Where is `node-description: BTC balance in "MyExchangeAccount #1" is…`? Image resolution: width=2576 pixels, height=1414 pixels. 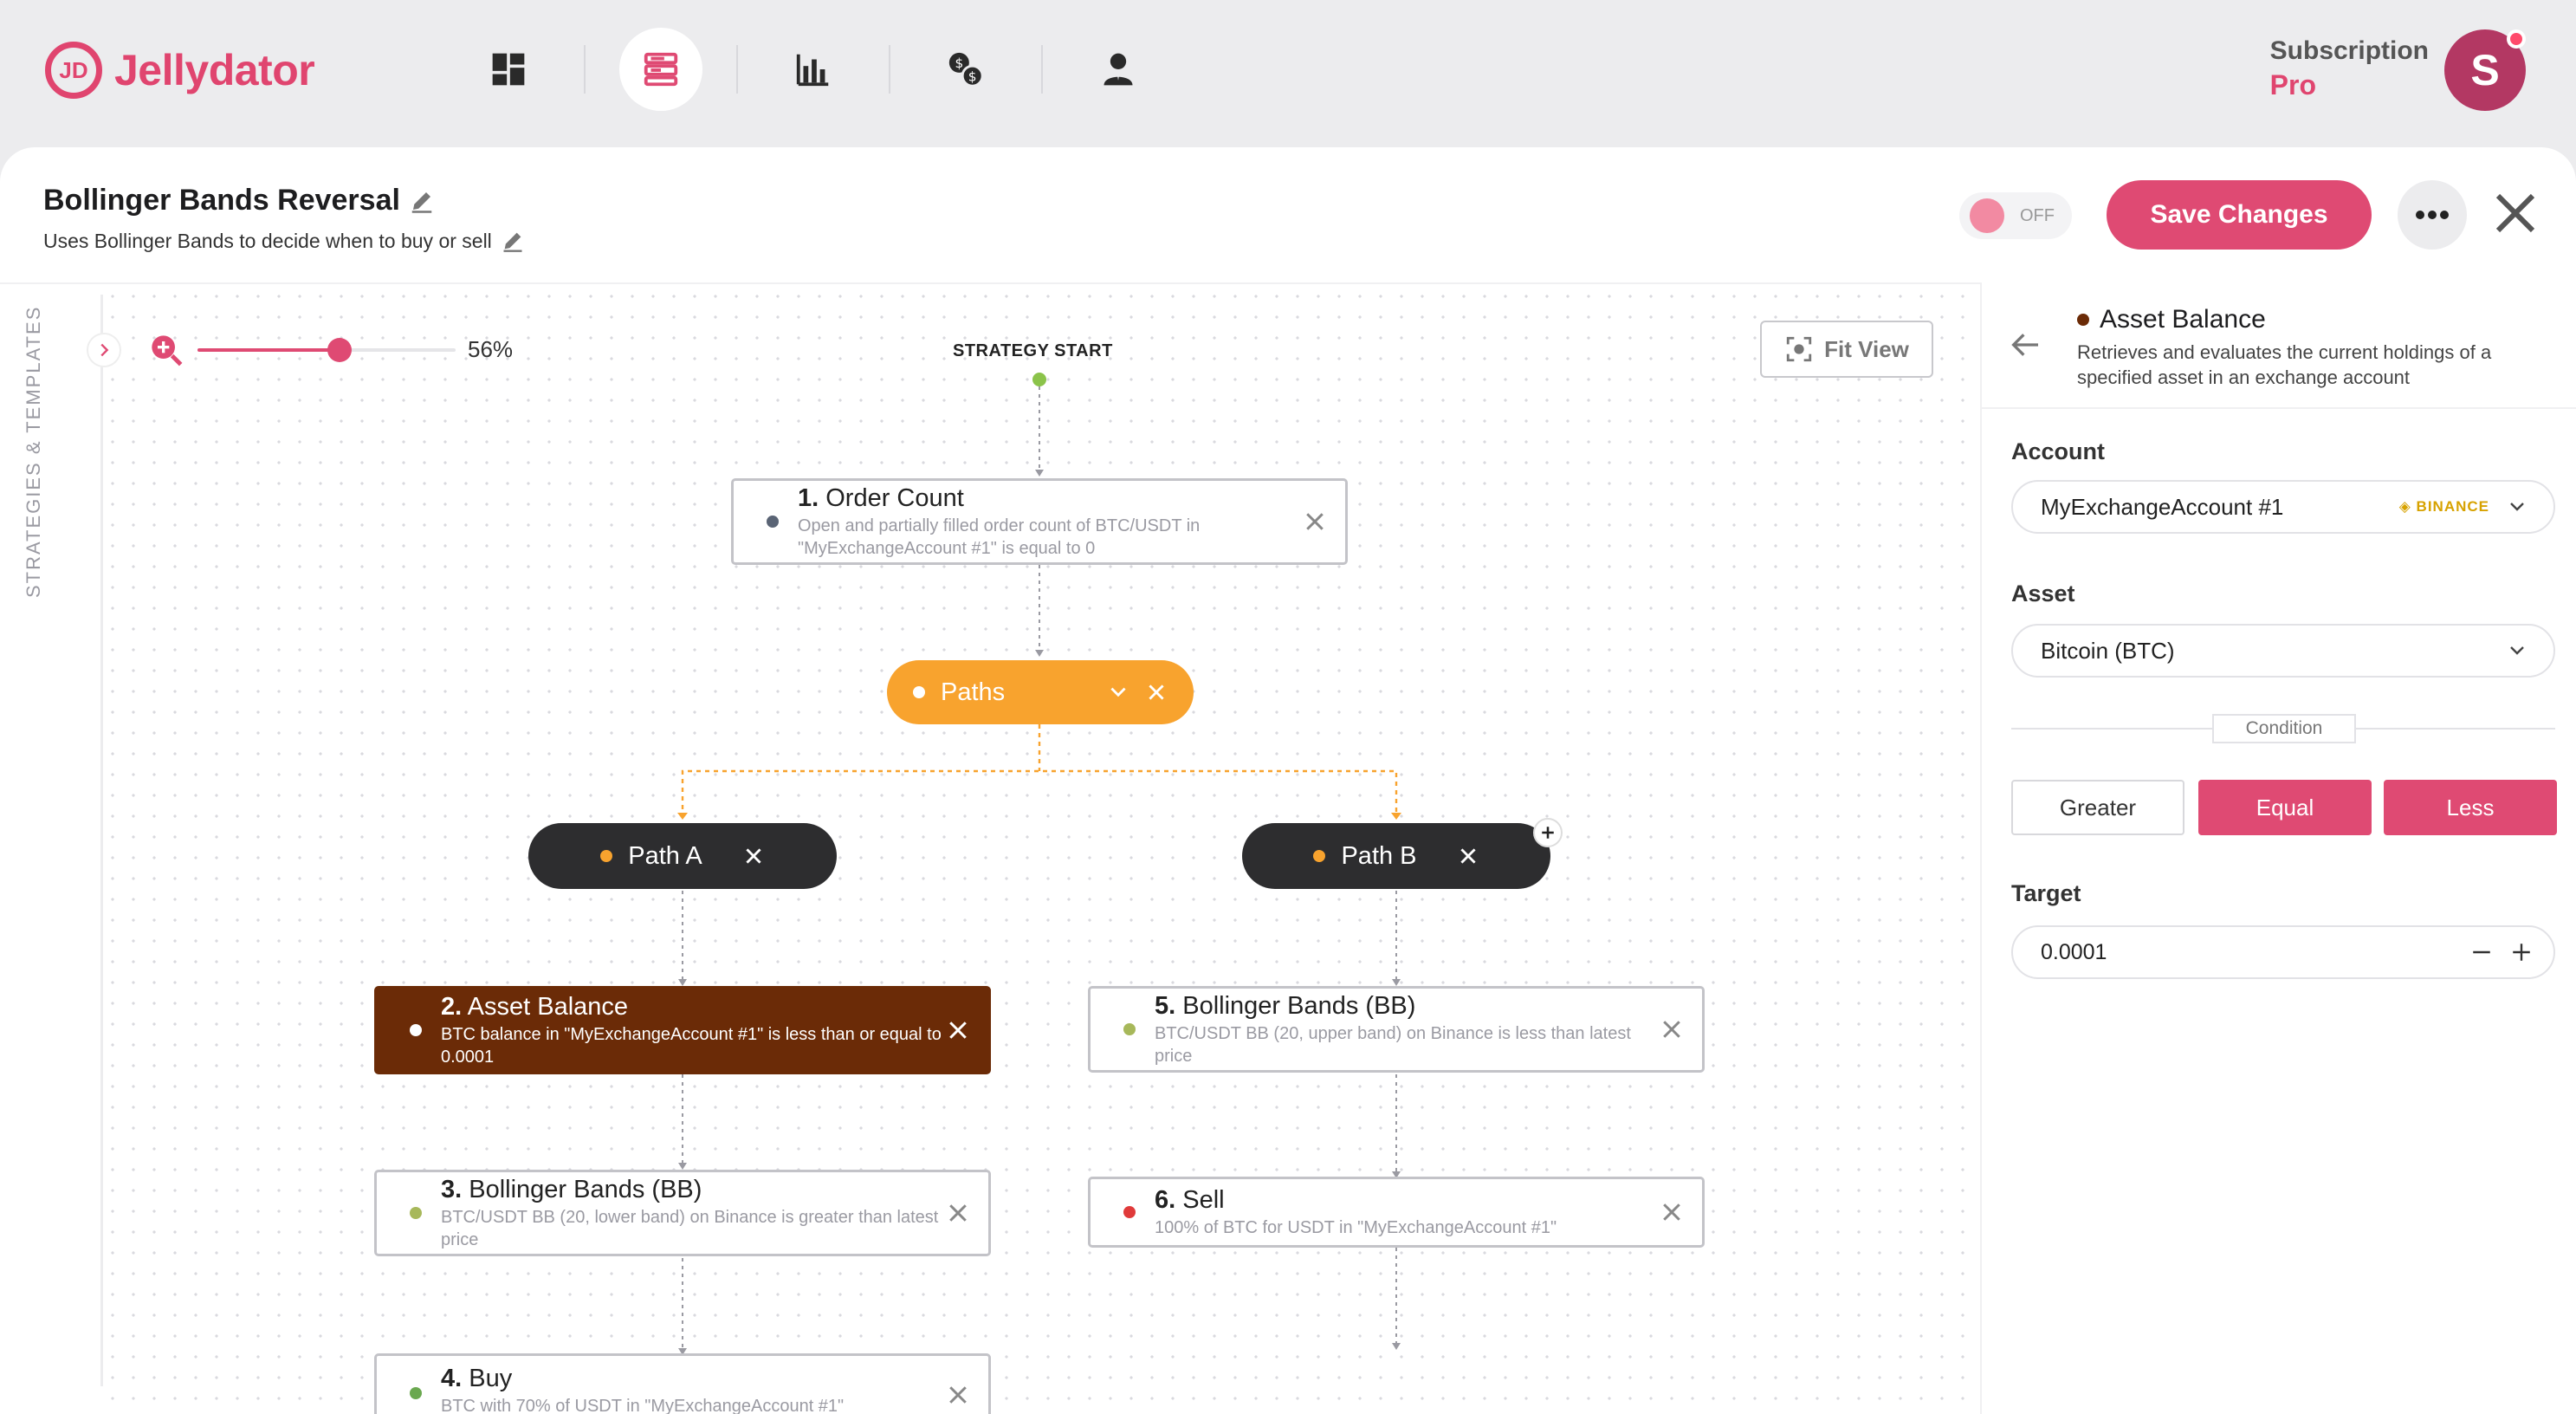
node-description: BTC balance in "MyExchangeAccount #1" is… is located at coordinates (691, 1046).